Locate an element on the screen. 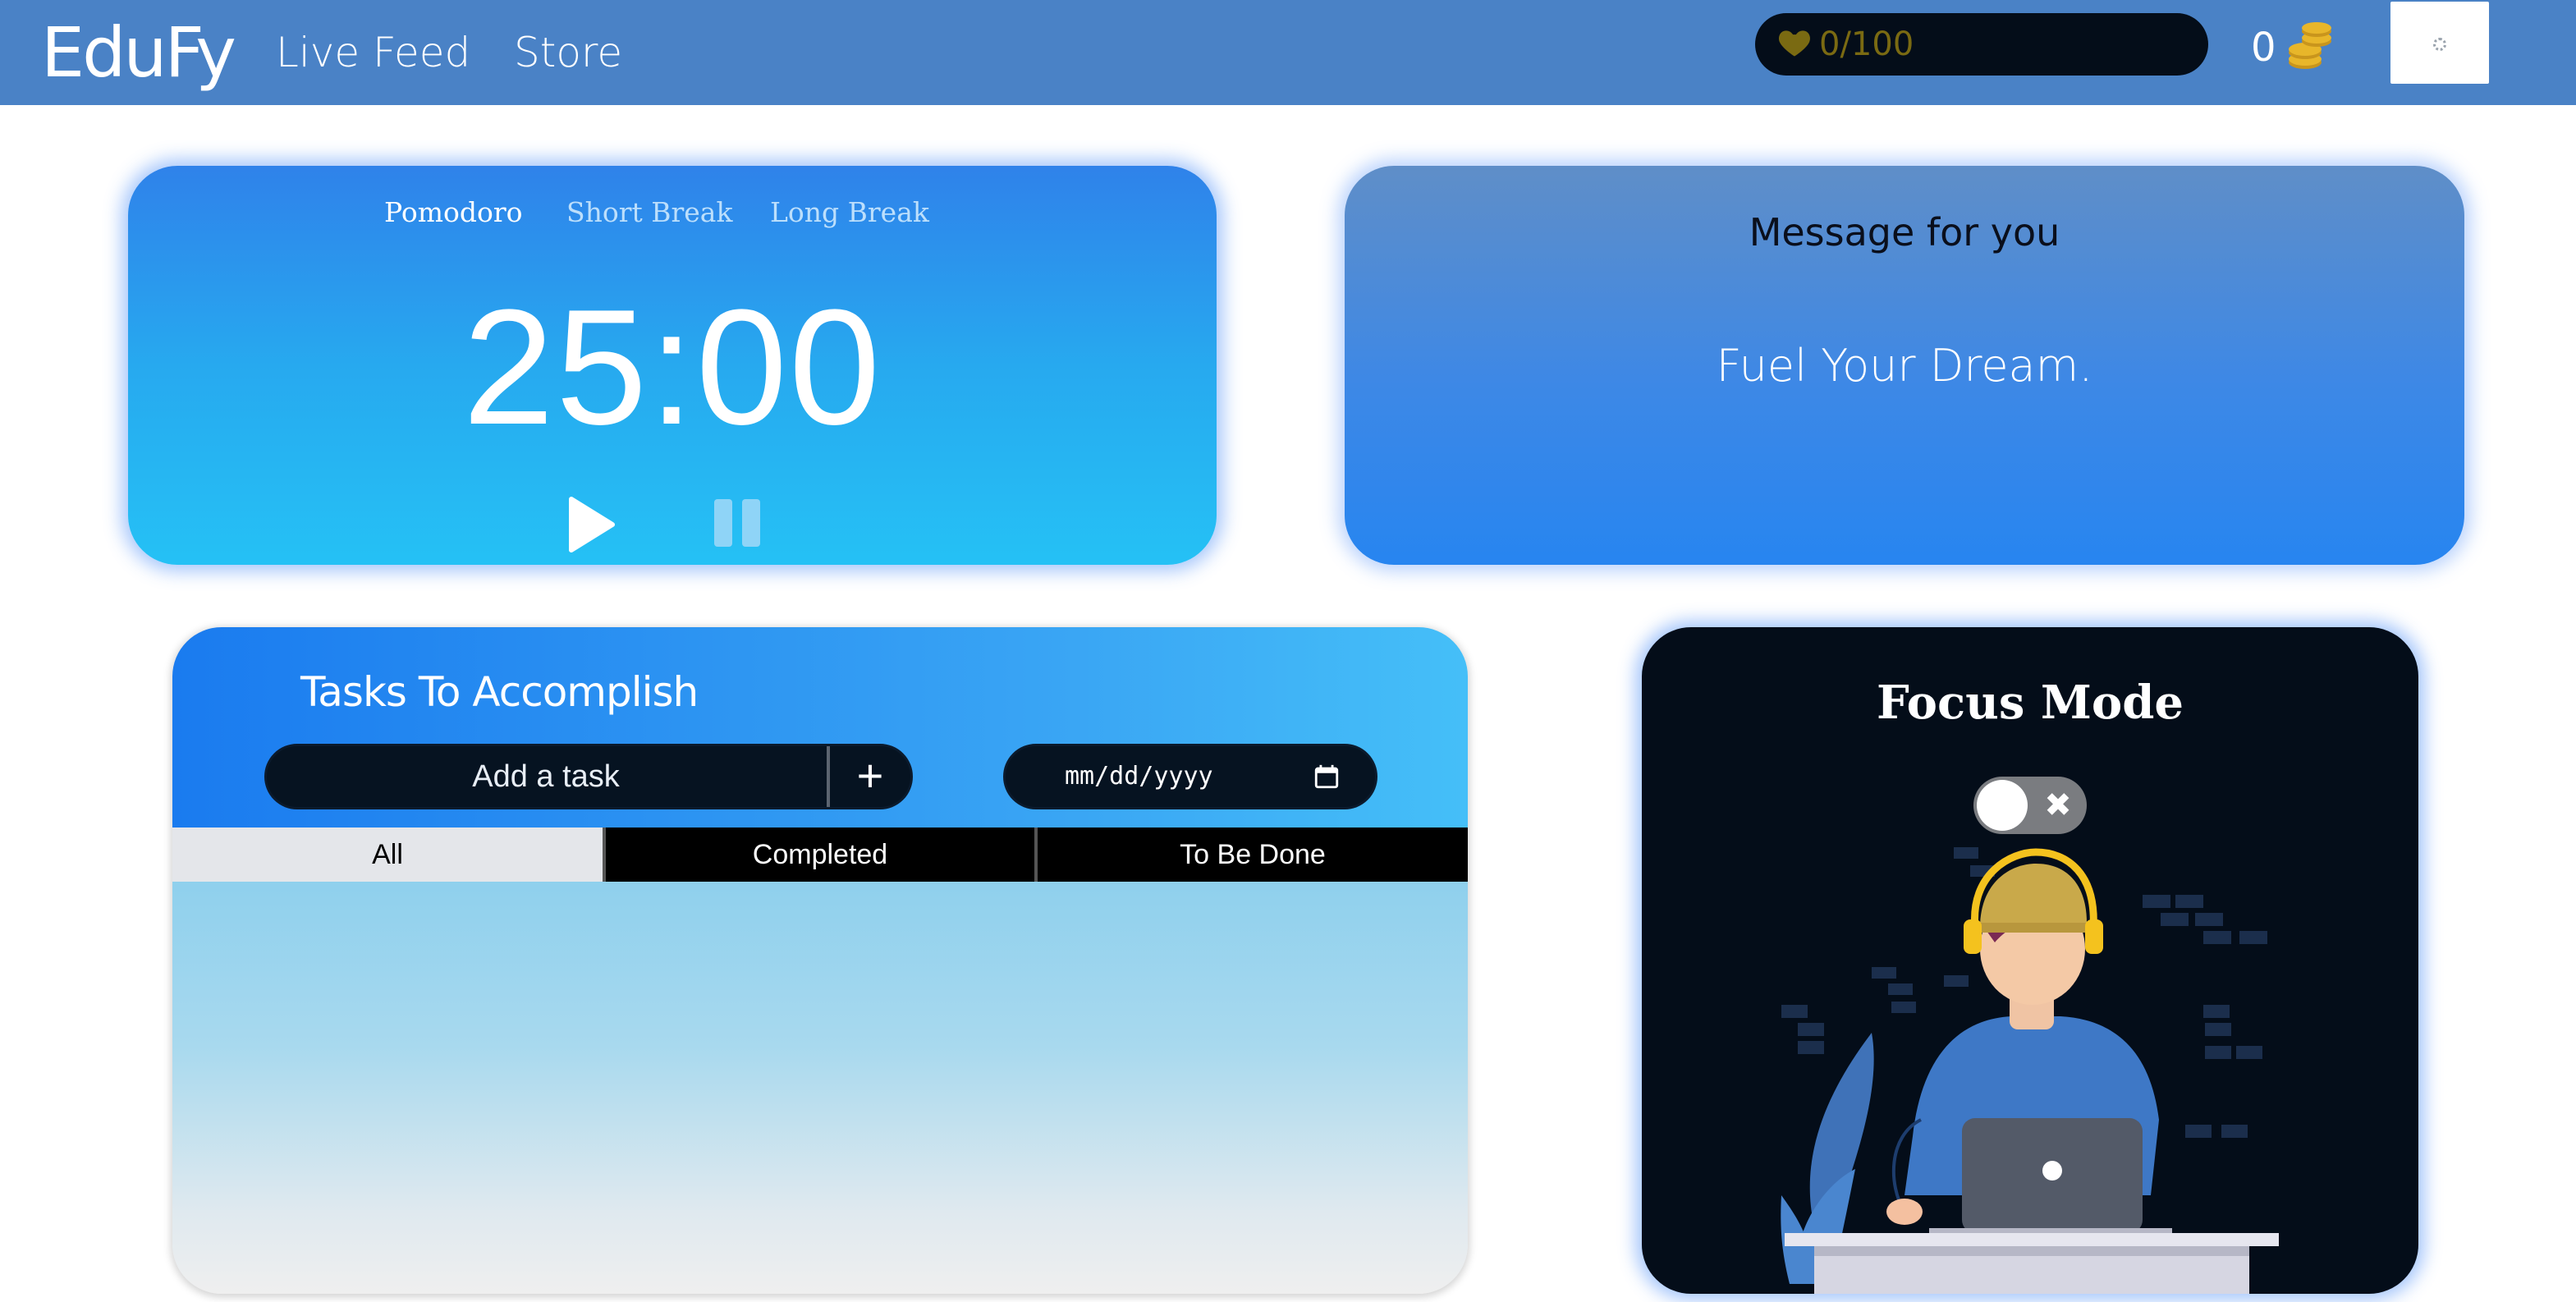  tab-short-break: Short Break is located at coordinates (649, 213).